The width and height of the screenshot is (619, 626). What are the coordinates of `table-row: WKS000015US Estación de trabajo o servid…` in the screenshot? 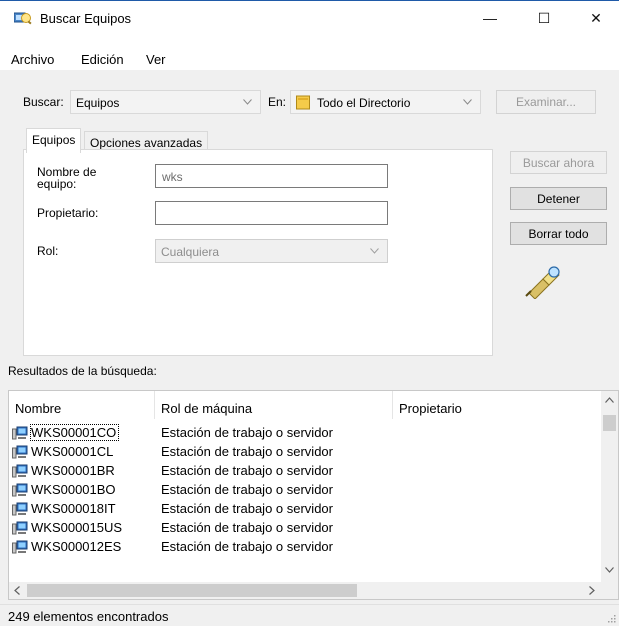 It's located at (306, 528).